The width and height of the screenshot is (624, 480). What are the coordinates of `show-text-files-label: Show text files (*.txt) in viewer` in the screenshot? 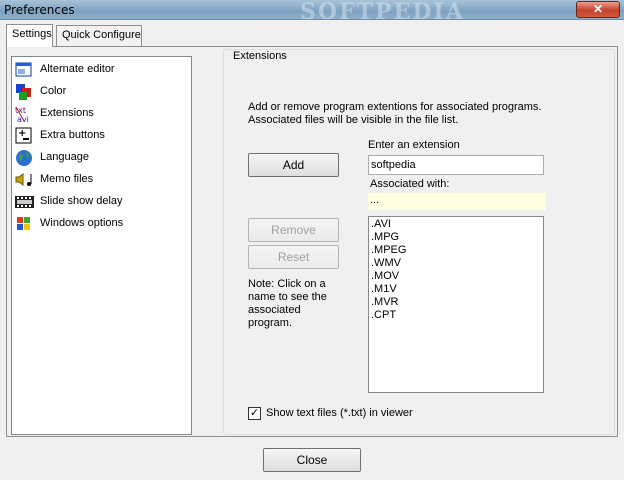 It's located at (339, 413).